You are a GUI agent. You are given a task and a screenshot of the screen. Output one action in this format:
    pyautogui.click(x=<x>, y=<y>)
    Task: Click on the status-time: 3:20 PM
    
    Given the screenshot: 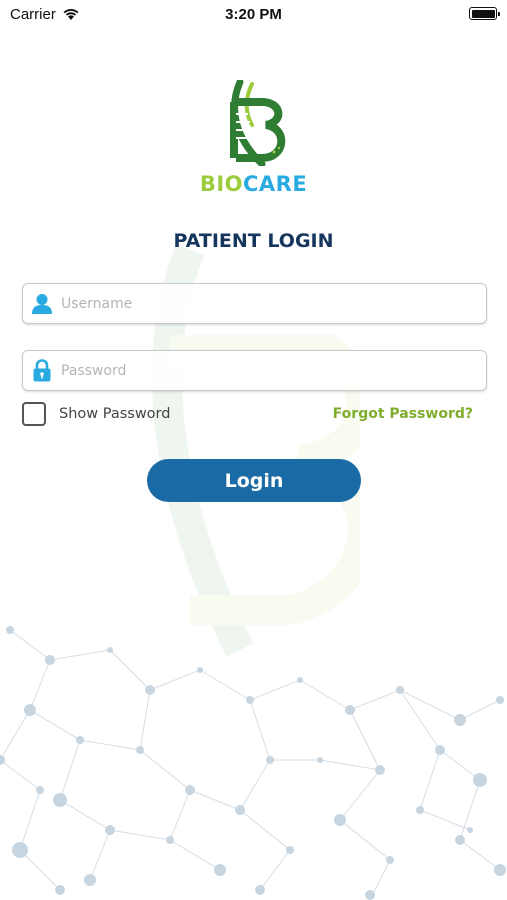 What is the action you would take?
    pyautogui.click(x=253, y=14)
    